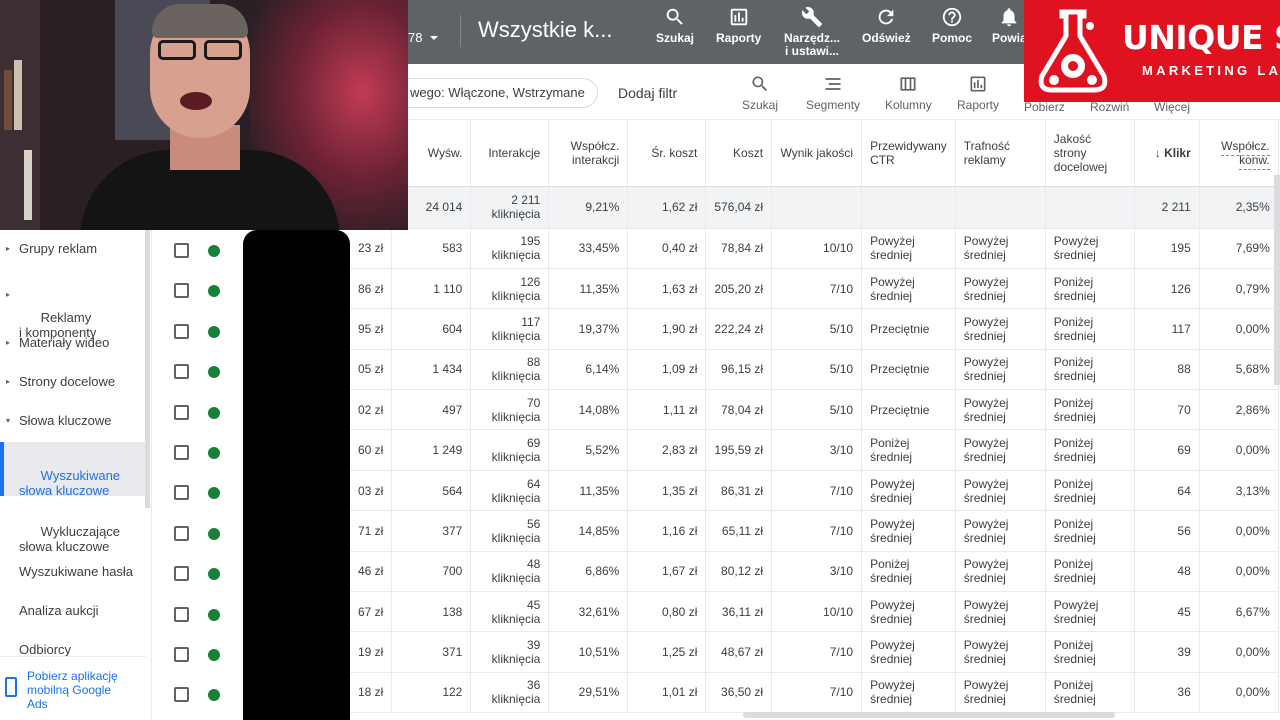 This screenshot has height=720, width=1280. I want to click on cell-bid: 60 zł, so click(371, 450).